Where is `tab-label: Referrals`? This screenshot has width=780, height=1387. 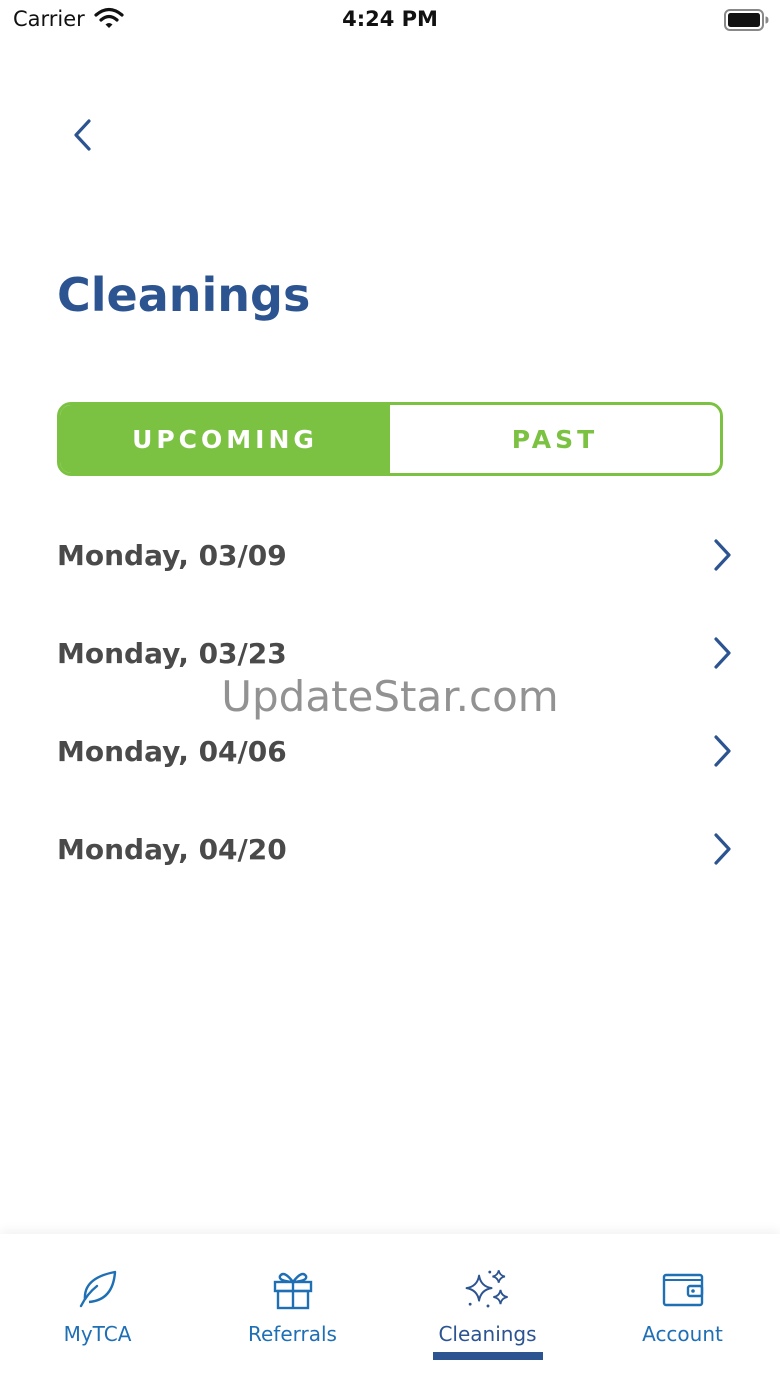
tab-label: Referrals is located at coordinates (292, 1334).